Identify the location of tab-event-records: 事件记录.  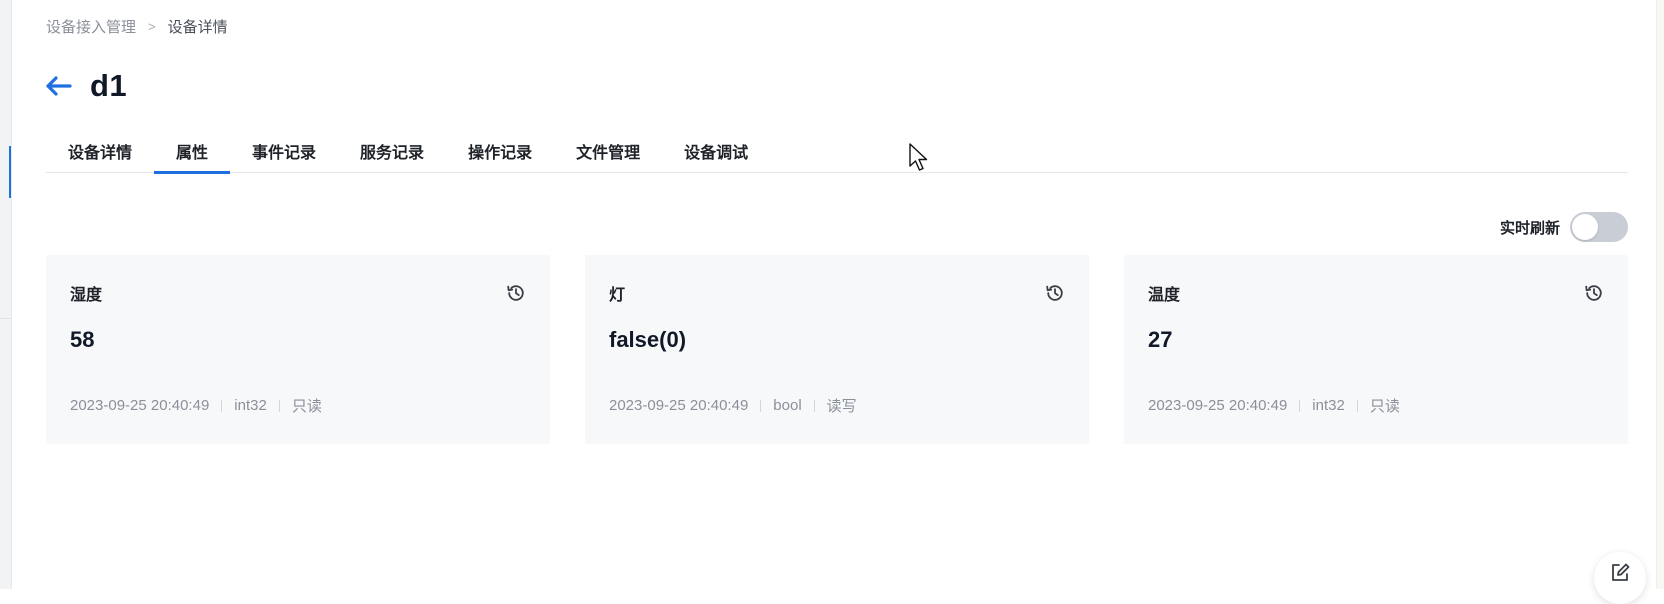
(284, 153).